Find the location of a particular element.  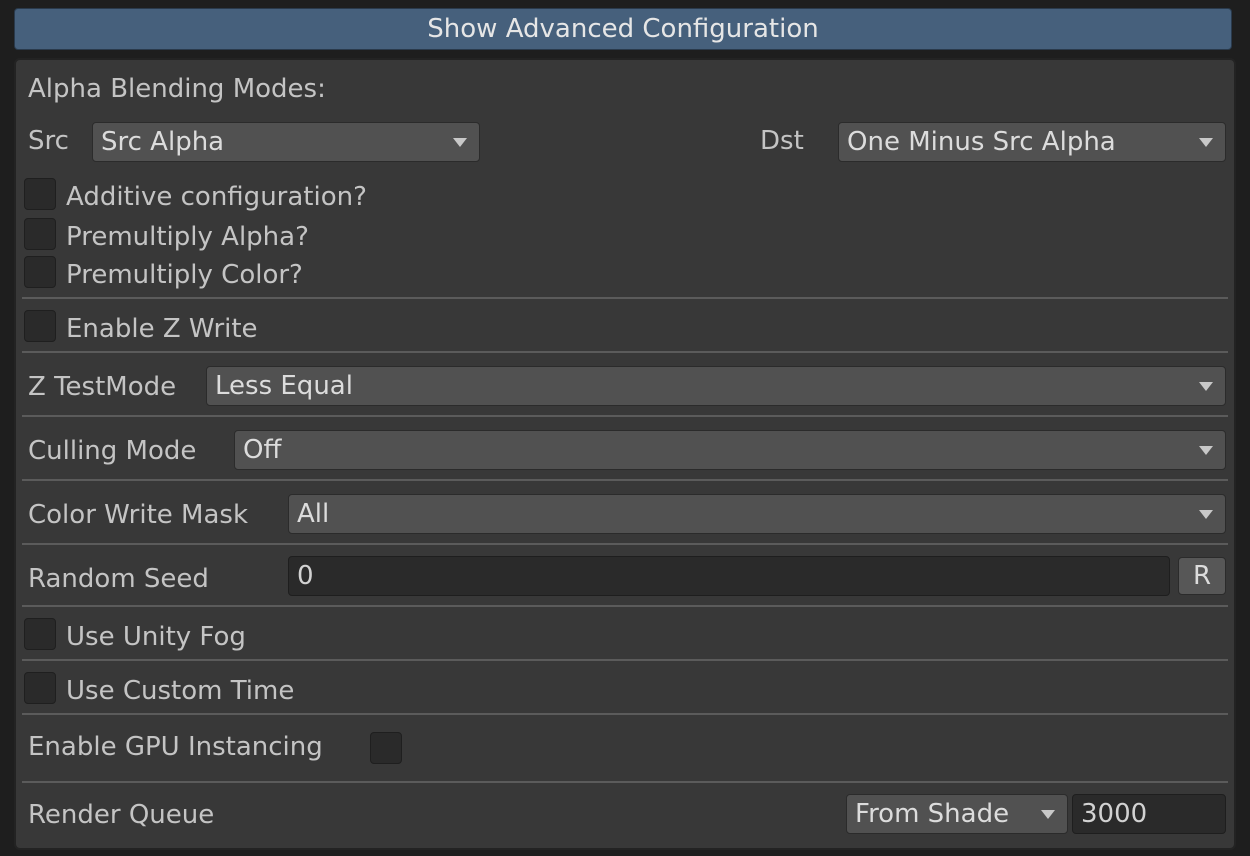

enable-z-write-label: Enable Z Write is located at coordinates (162, 329).